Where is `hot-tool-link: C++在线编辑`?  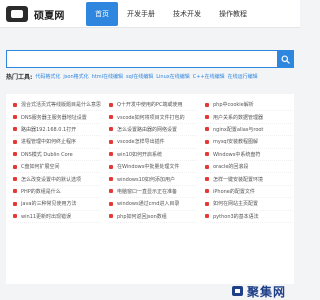
hot-tool-link: C++在线编辑 is located at coordinates (209, 76).